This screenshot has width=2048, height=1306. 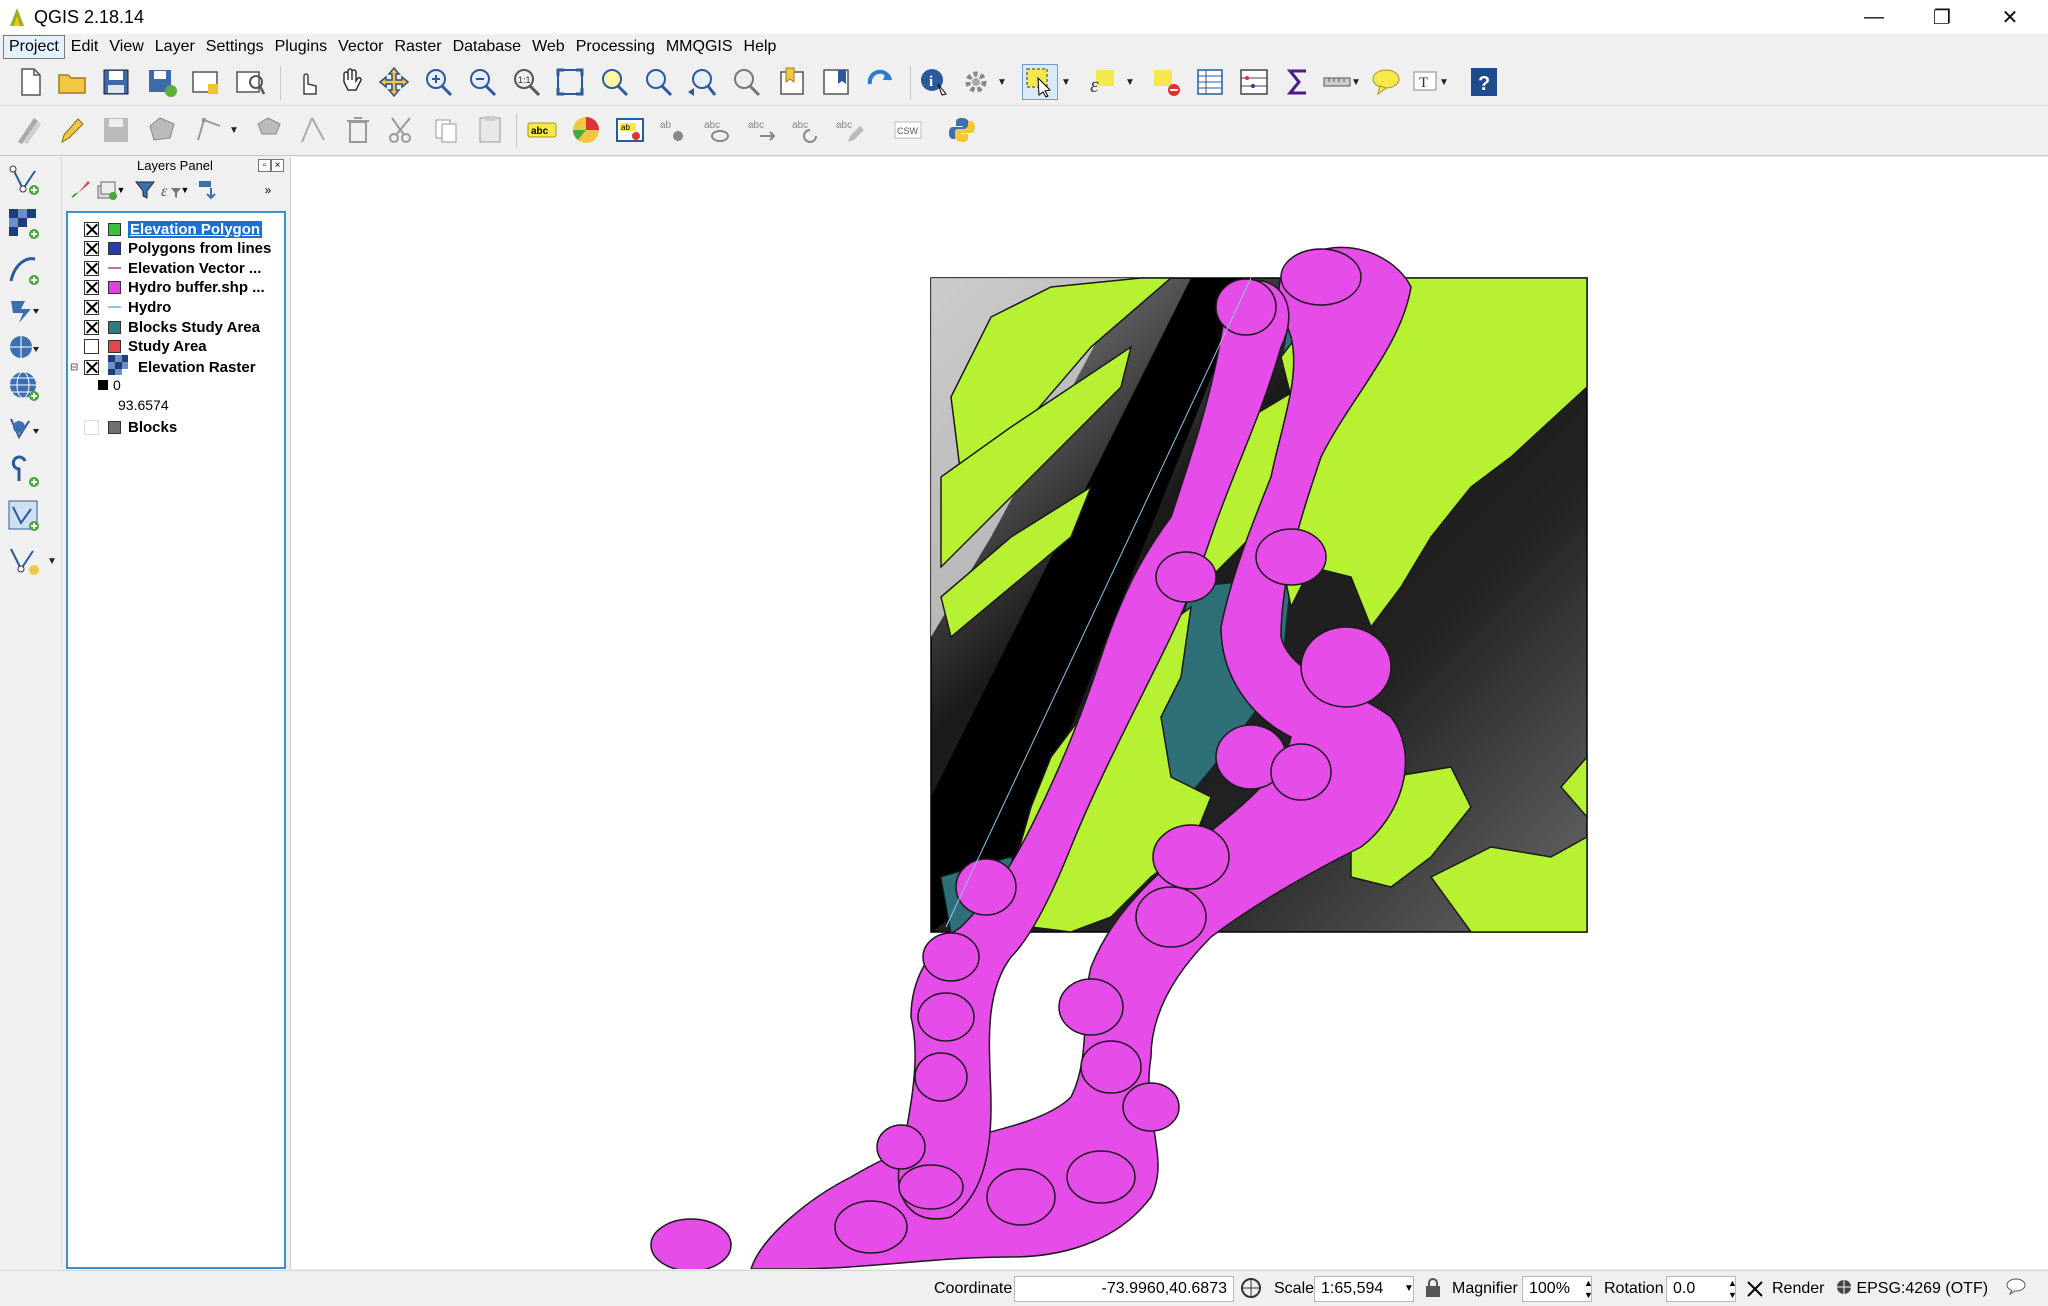 I want to click on zoom-full-button, so click(x=570, y=82).